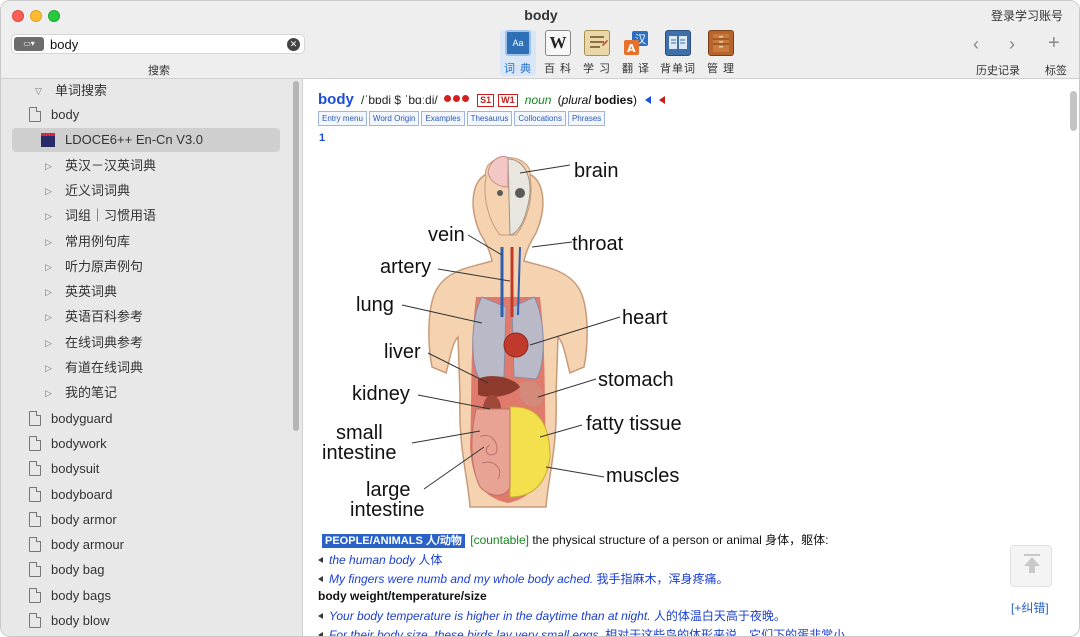 Image resolution: width=1080 pixels, height=637 pixels. I want to click on add-bookmark-icon: +, so click(1054, 43).